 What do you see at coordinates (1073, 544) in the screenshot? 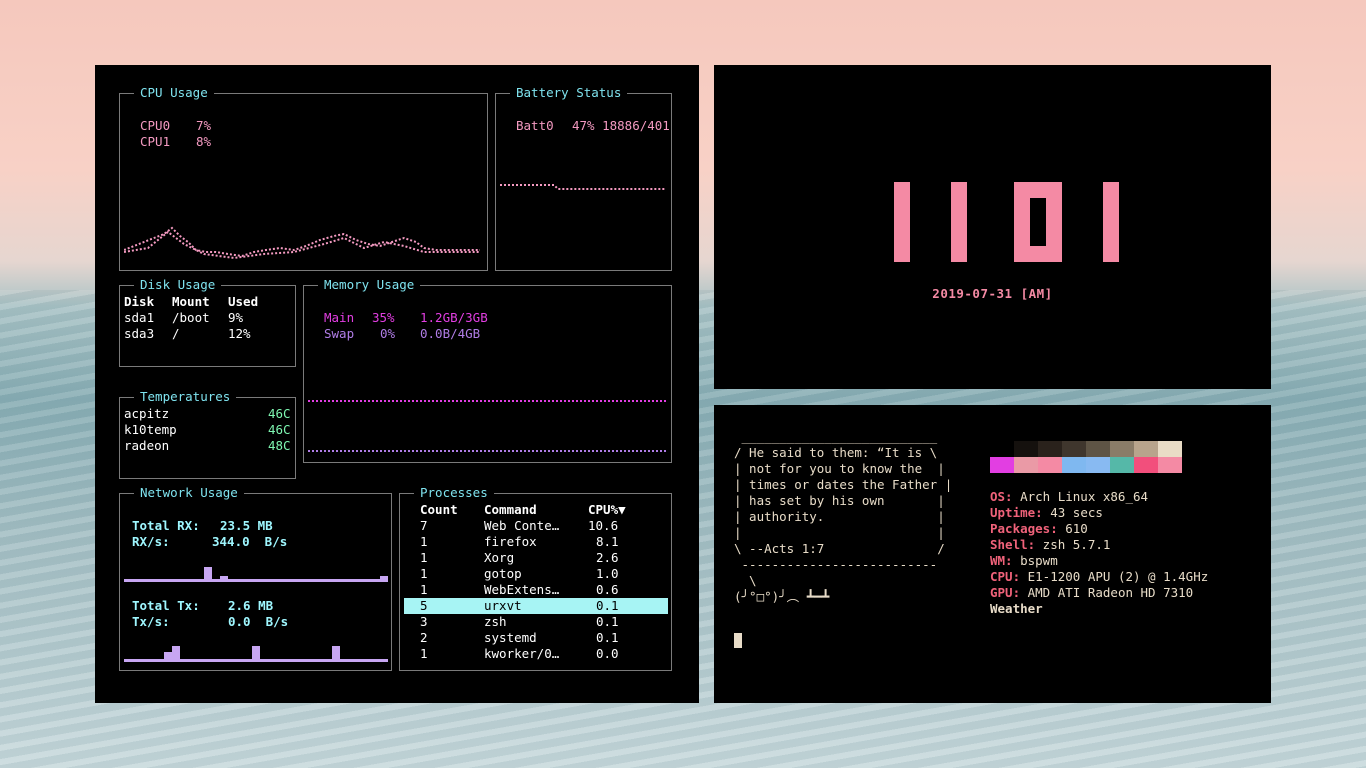
I see `info-value: zsh 5.7.1` at bounding box center [1073, 544].